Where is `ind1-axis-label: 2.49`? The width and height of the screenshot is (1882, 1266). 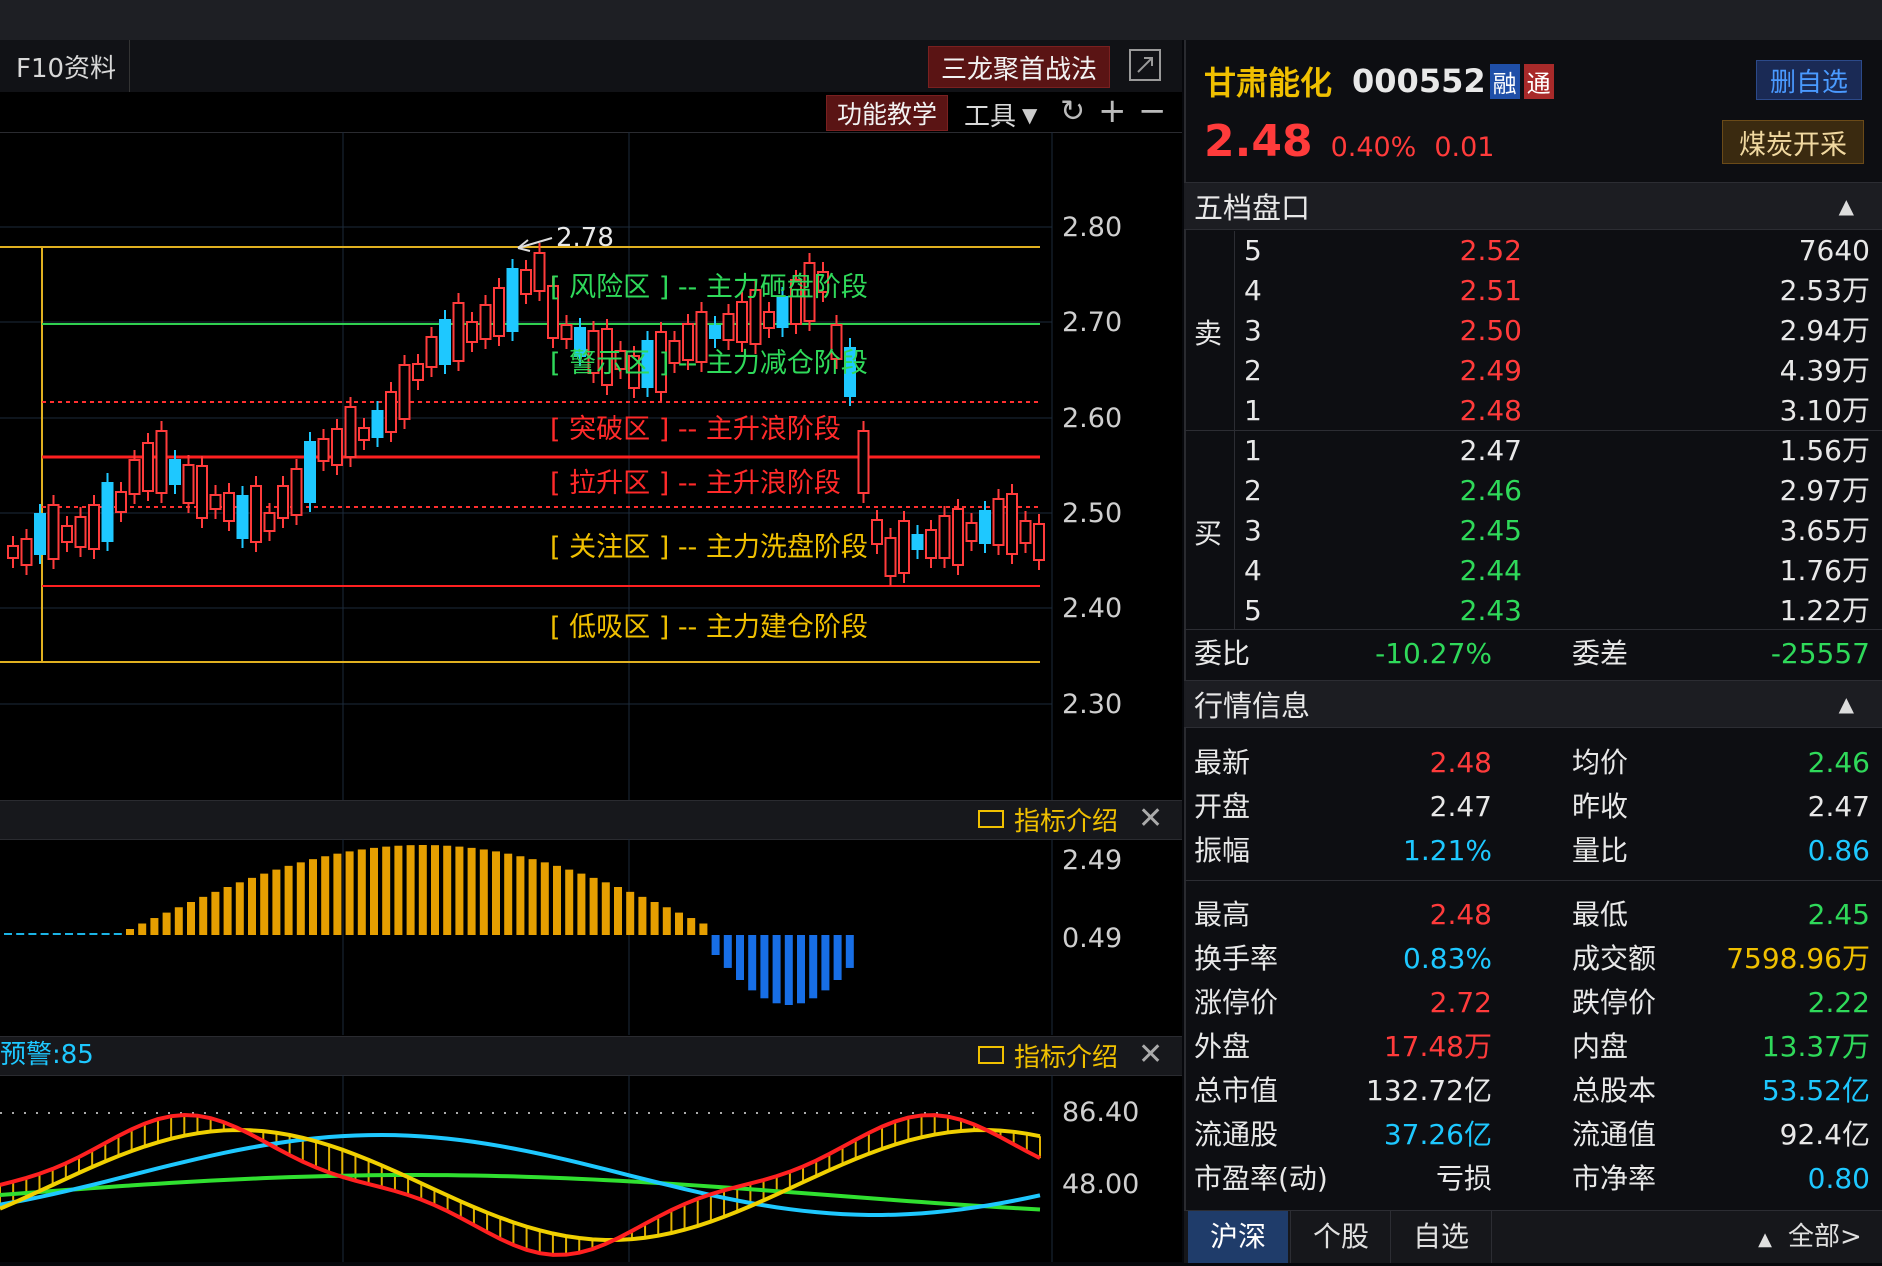
ind1-axis-label: 2.49 is located at coordinates (1092, 860).